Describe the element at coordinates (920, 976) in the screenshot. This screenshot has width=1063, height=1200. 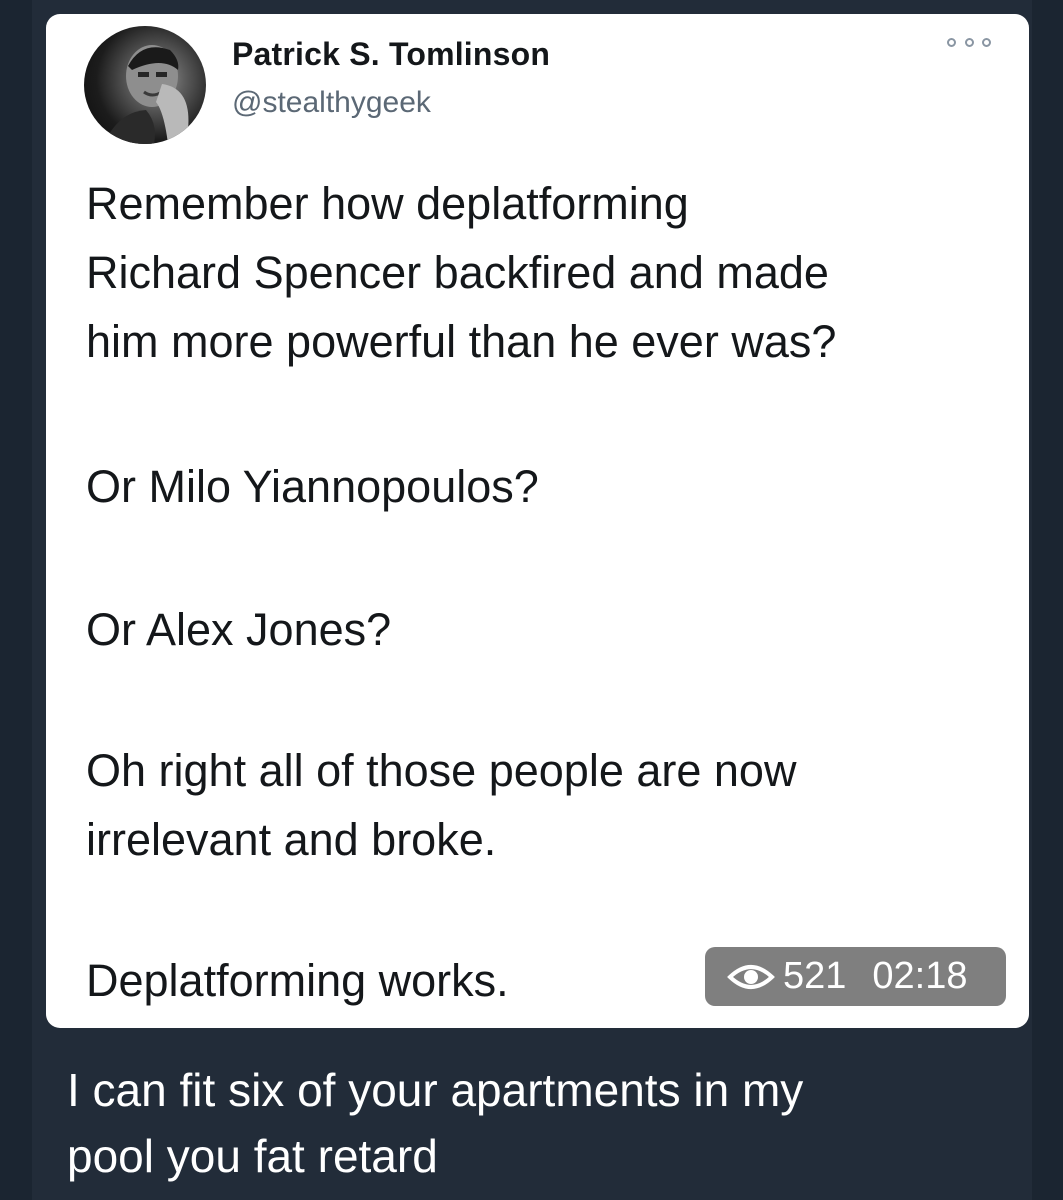
I see `message-time: 02:18` at that location.